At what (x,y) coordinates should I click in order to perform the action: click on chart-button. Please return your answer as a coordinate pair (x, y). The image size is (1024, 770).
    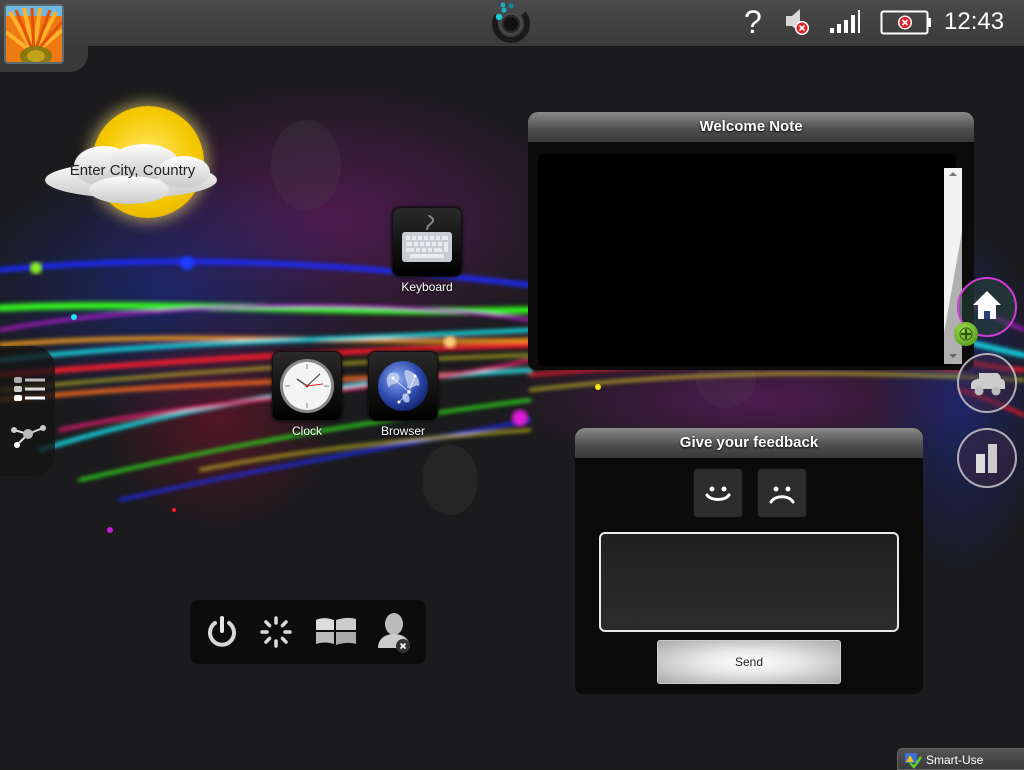
    Looking at the image, I should click on (987, 458).